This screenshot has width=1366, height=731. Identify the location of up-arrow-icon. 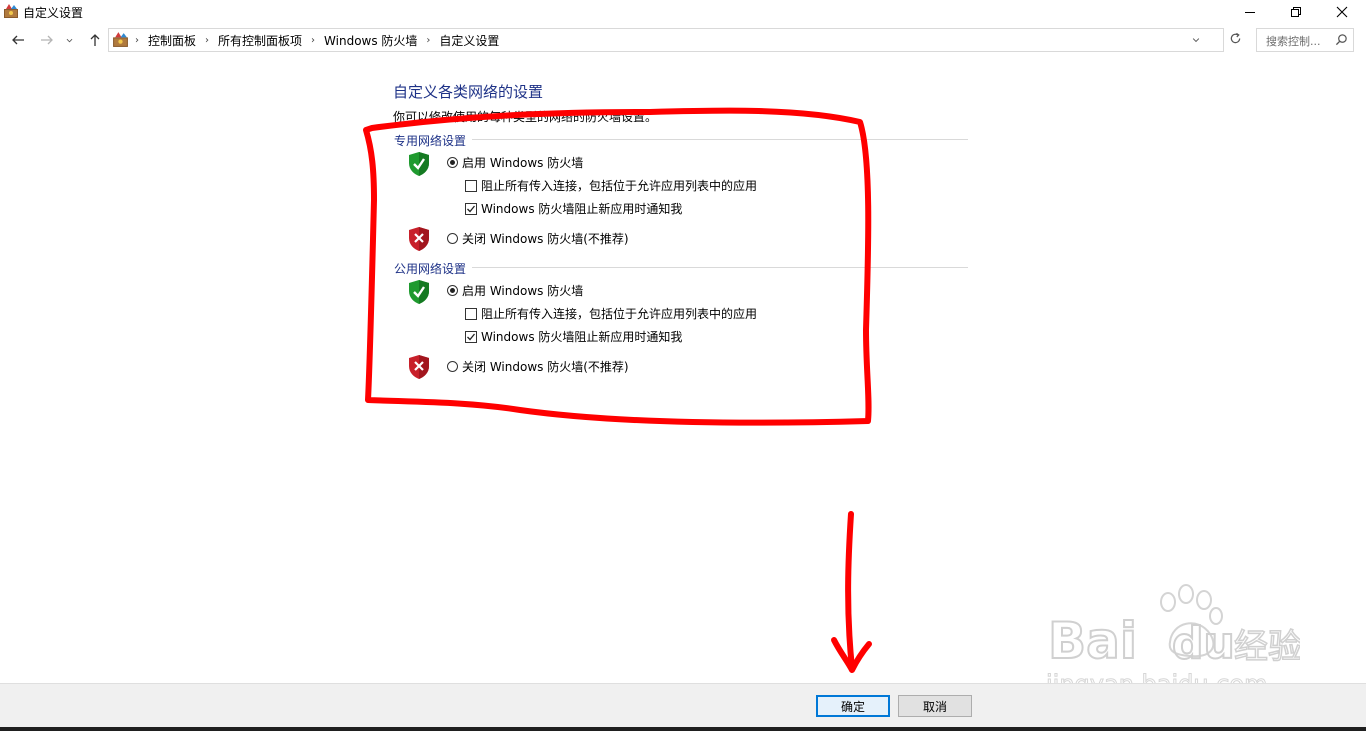
(95, 40).